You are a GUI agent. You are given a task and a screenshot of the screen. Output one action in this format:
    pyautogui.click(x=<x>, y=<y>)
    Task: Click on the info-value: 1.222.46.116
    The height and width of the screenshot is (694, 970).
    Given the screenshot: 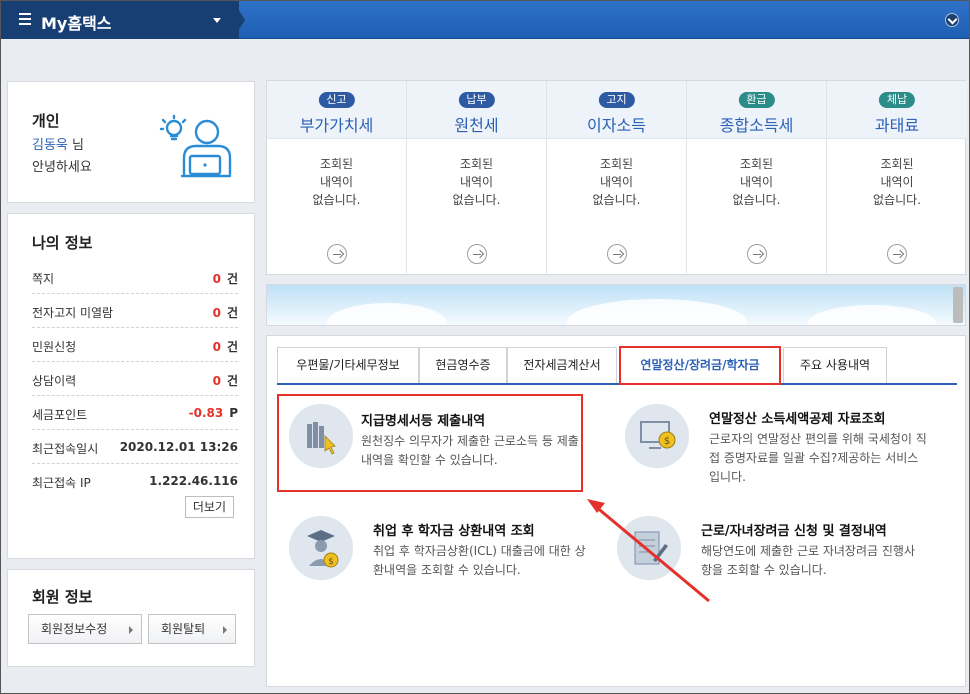 What is the action you would take?
    pyautogui.click(x=193, y=481)
    